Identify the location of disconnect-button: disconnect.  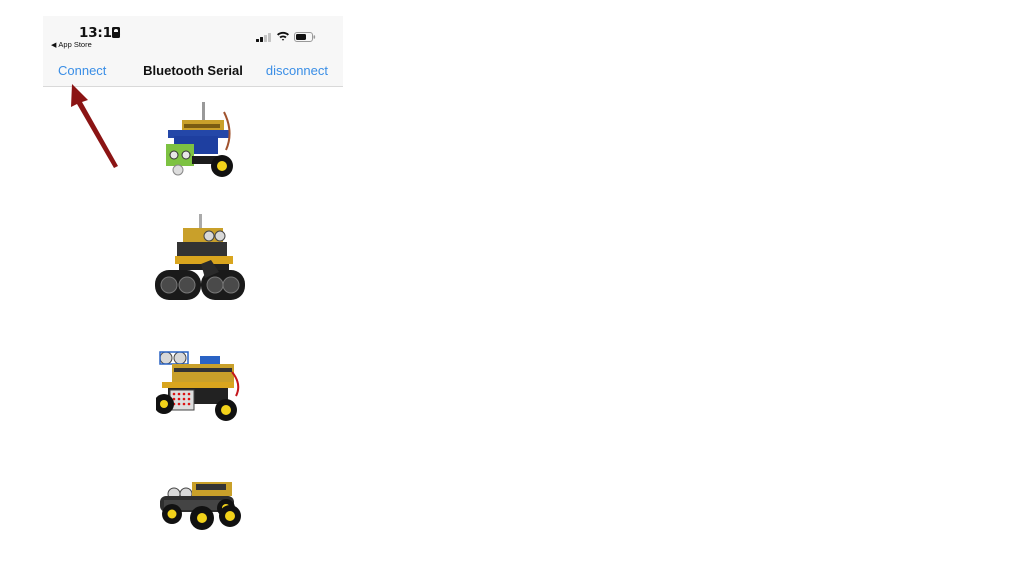
(297, 70).